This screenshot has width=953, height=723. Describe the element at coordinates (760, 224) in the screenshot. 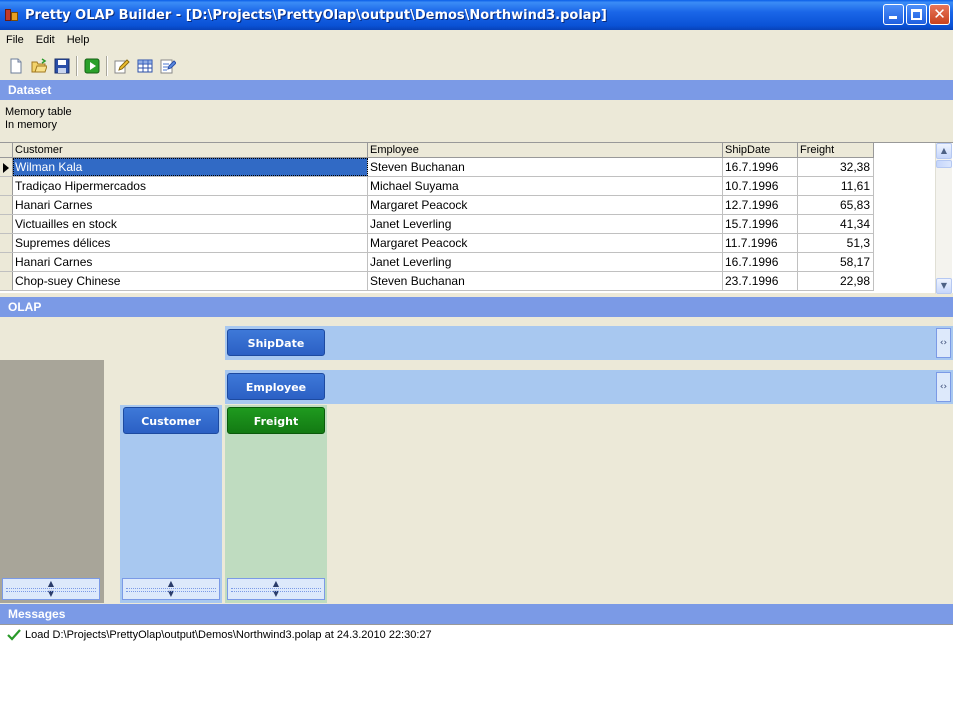

I see `cell-shipdate: 15.7.1996` at that location.